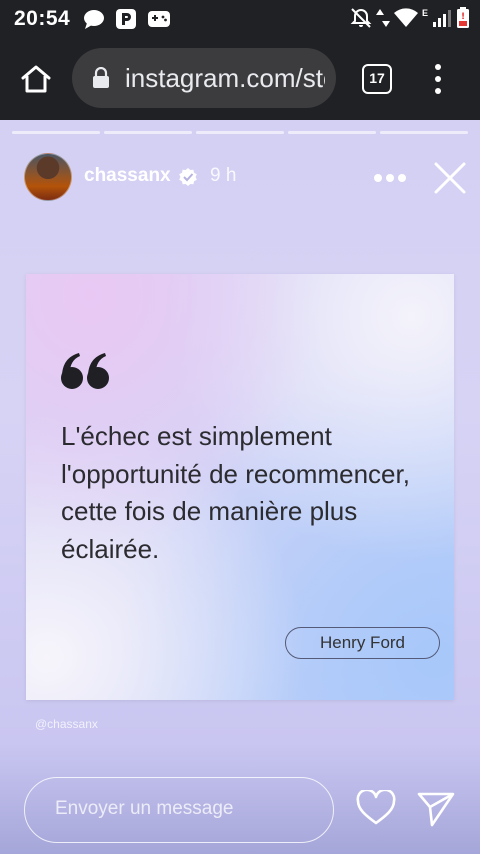 This screenshot has height=854, width=480. Describe the element at coordinates (36, 79) in the screenshot. I see `home-icon` at that location.